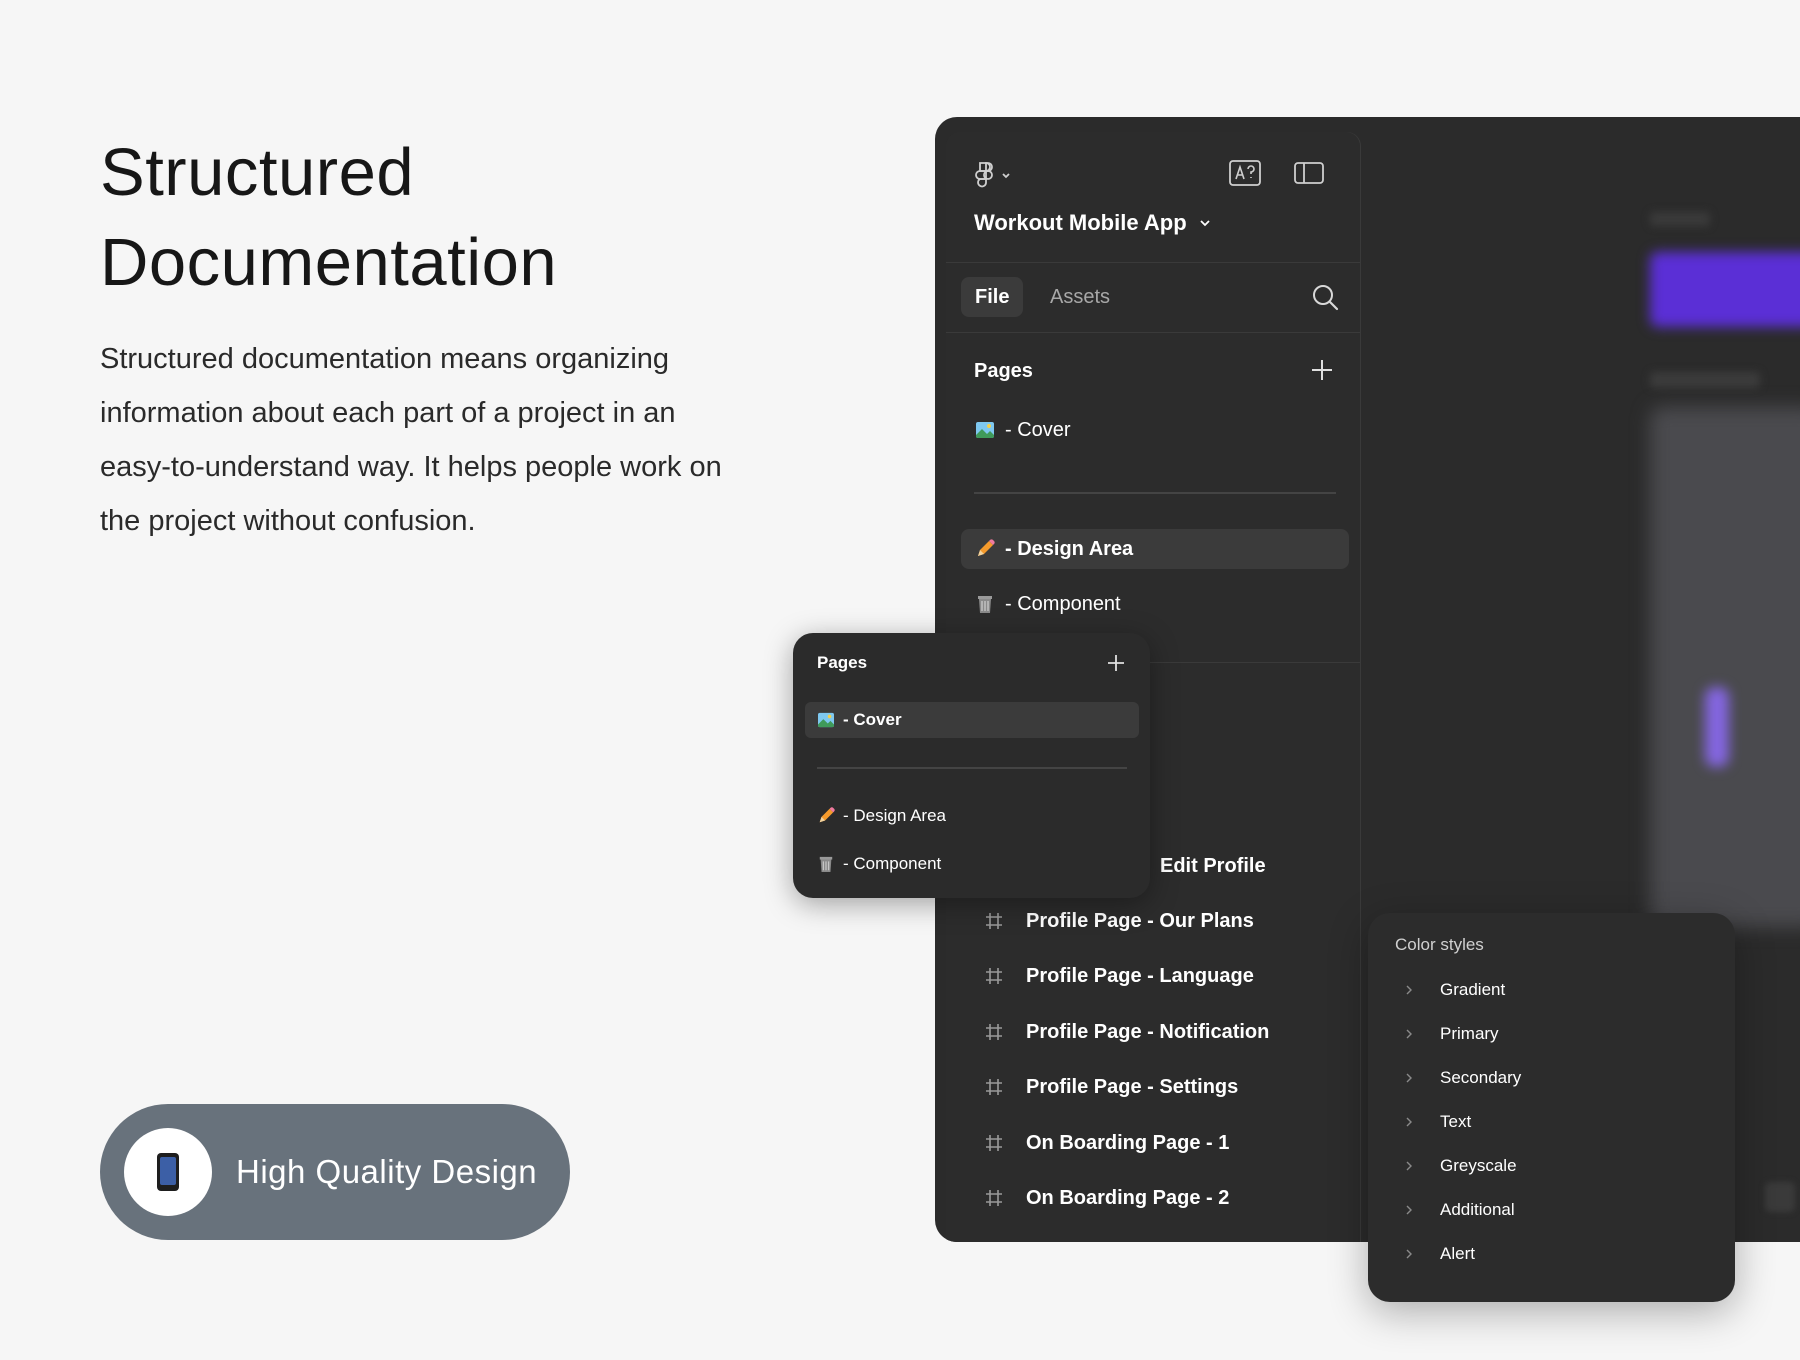  What do you see at coordinates (1155, 604) in the screenshot?
I see `page-item-component: - Component` at bounding box center [1155, 604].